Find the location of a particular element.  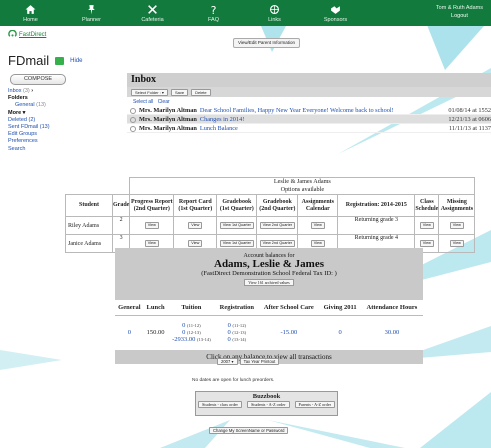

select-all-link: Select all is located at coordinates (143, 102).